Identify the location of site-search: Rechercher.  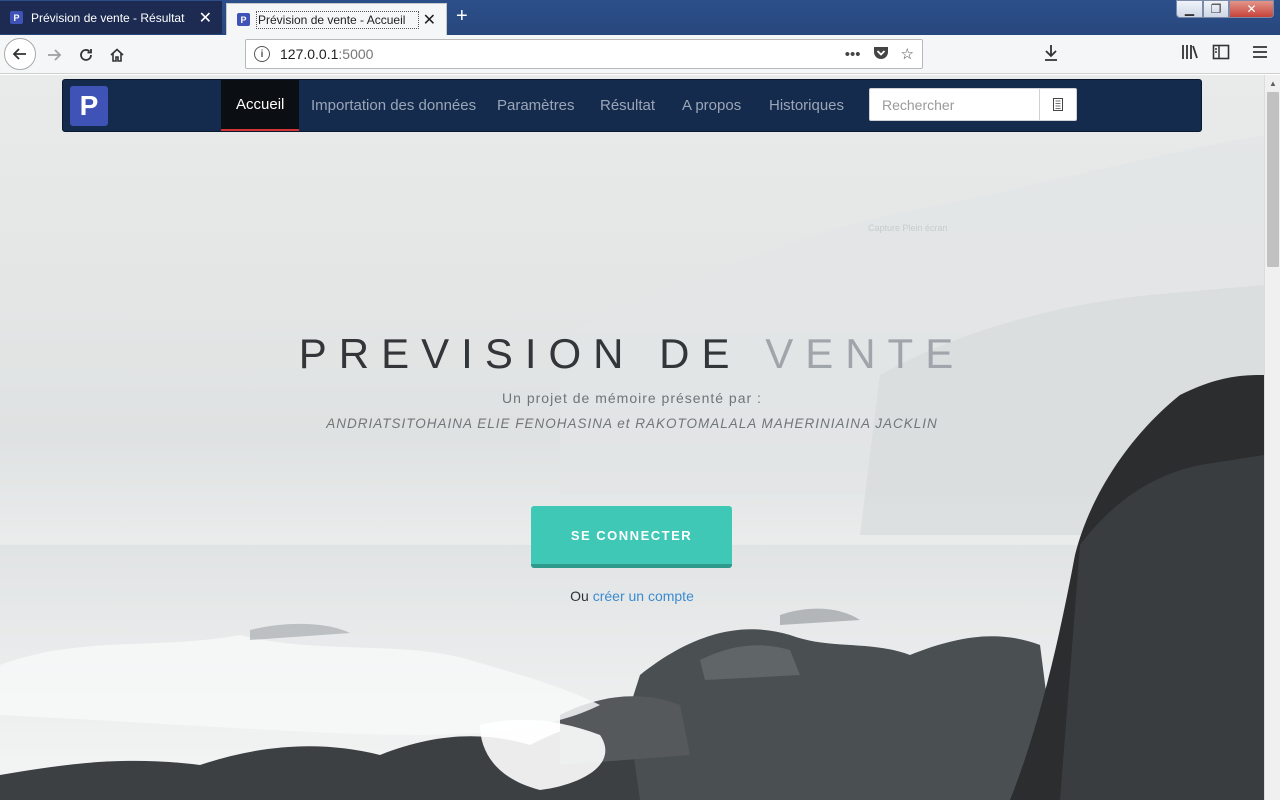
(973, 104).